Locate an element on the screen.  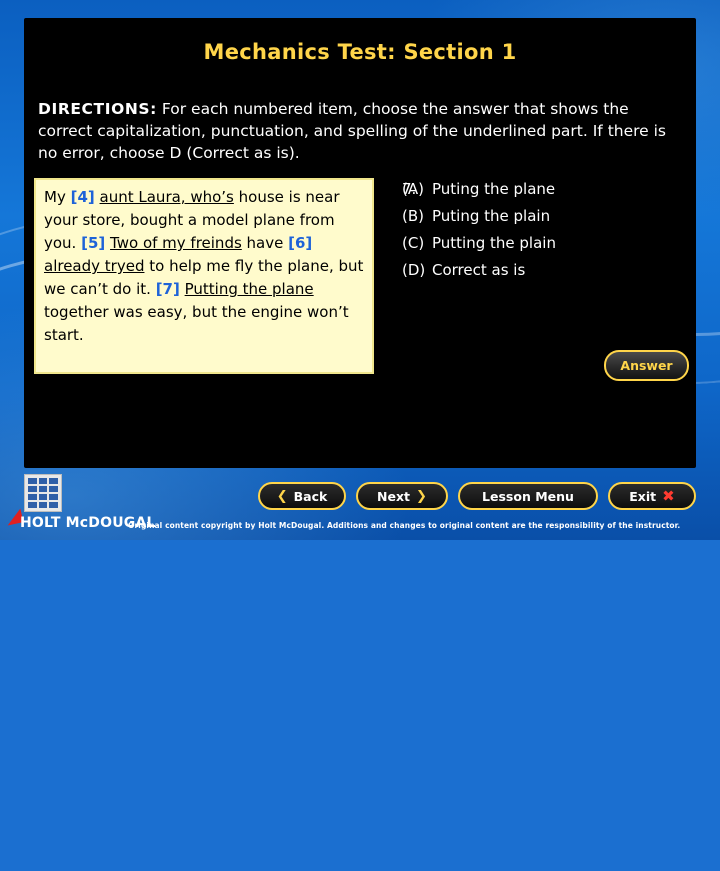
choice-c-label: (C) is located at coordinates (413, 243).